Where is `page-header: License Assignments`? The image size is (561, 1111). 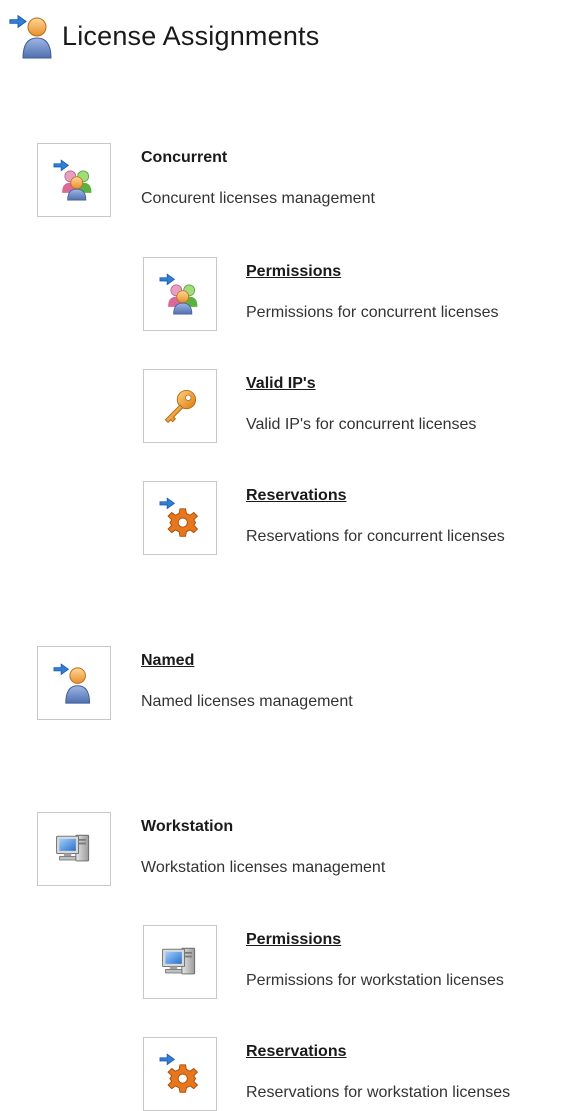 page-header: License Assignments is located at coordinates (163, 36).